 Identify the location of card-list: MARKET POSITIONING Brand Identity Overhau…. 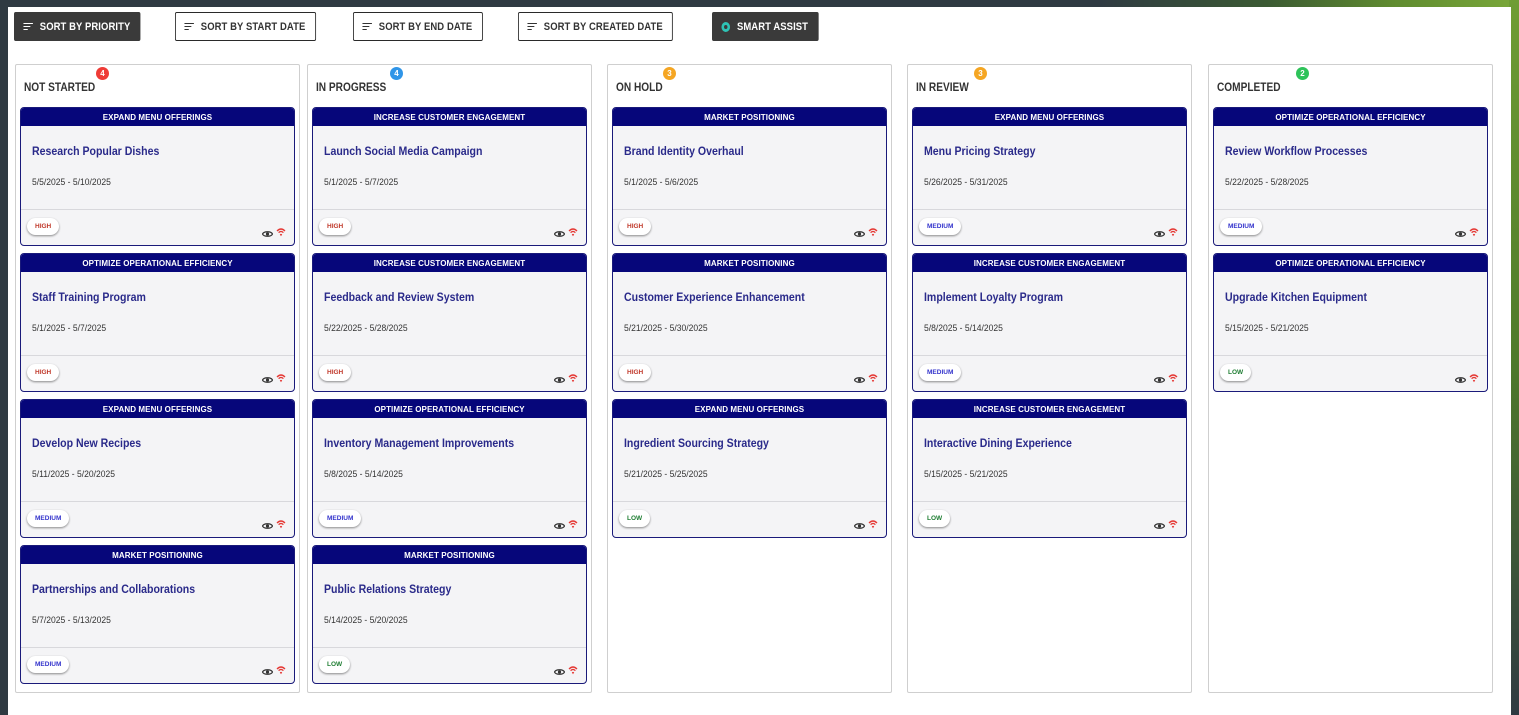
(749, 326).